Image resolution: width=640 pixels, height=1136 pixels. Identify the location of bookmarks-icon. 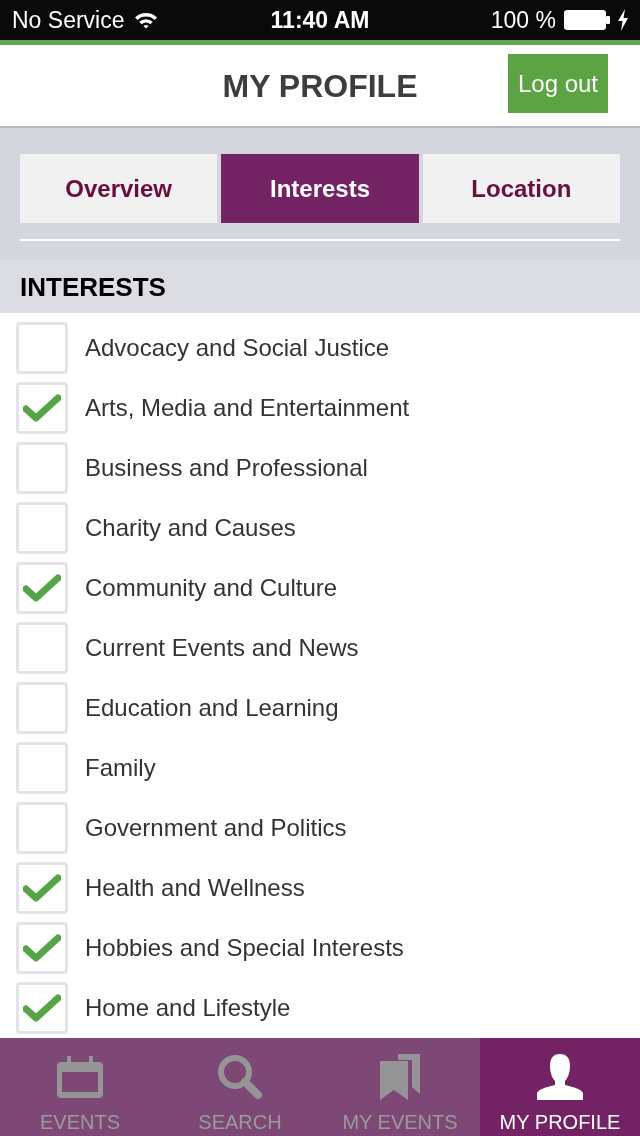
(400, 1077).